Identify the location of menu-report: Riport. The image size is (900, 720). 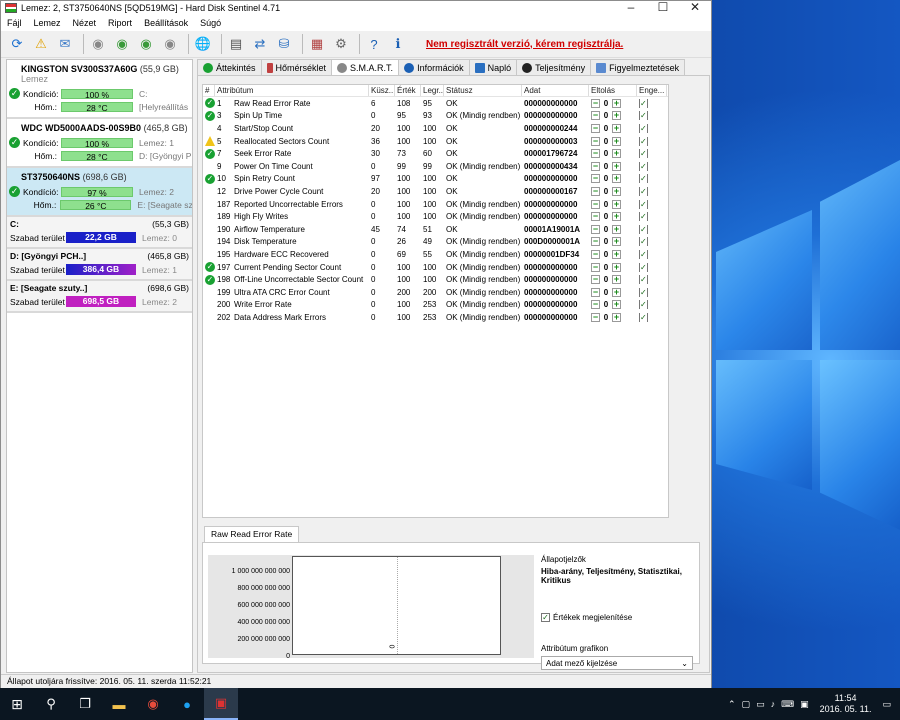
(120, 23).